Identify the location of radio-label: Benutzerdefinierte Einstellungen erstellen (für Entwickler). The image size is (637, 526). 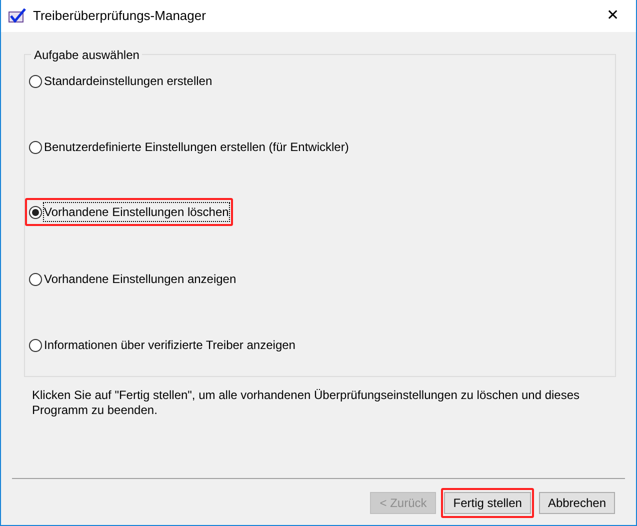
(196, 147).